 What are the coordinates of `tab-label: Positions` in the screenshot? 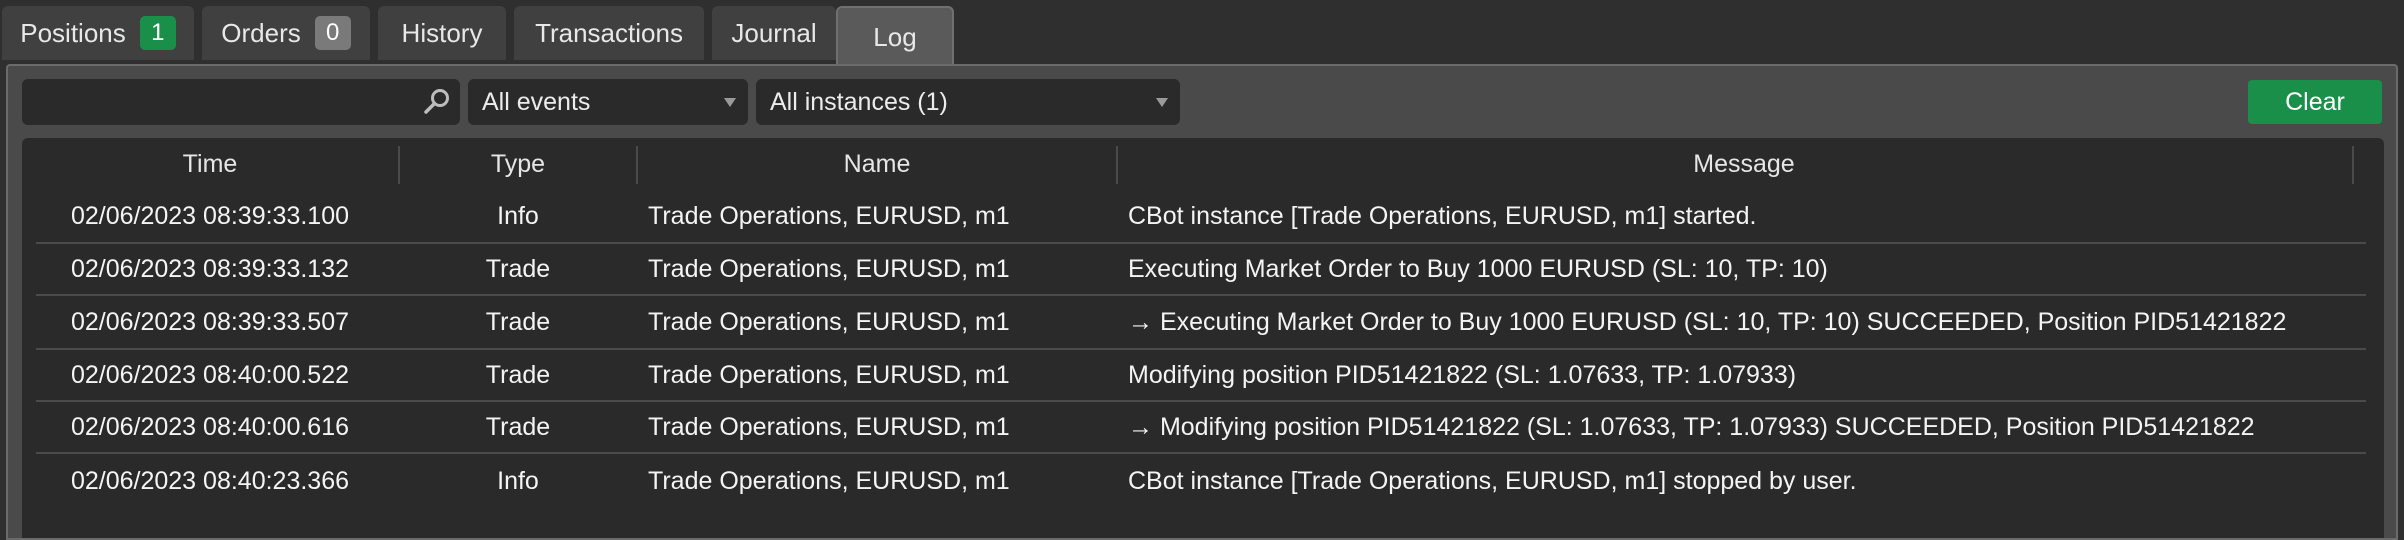 It's located at (73, 32).